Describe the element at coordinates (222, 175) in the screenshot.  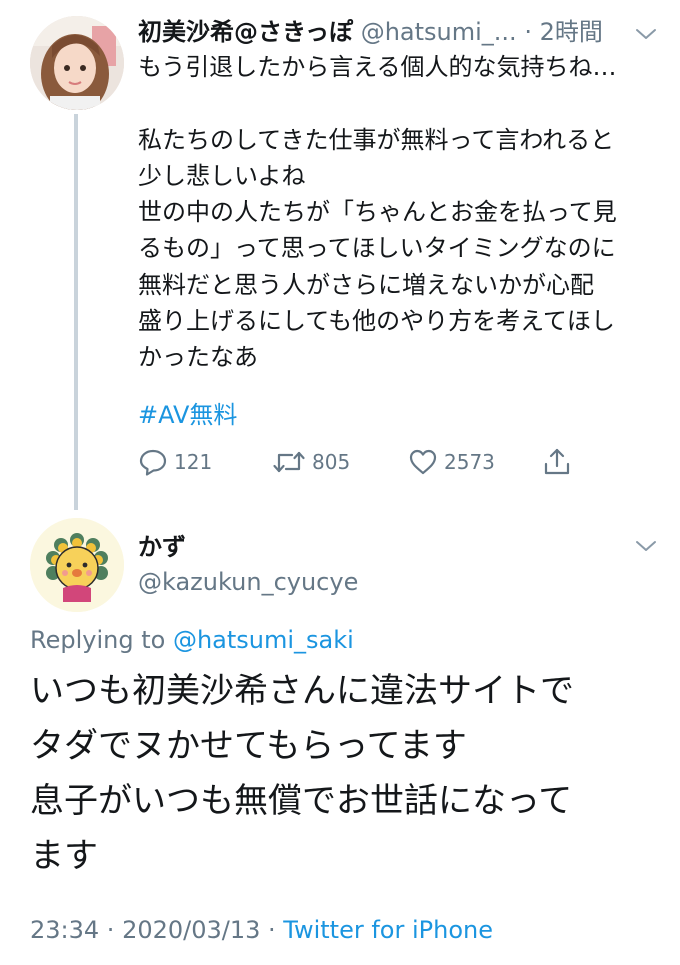
I see `tweet-text-line: 少し悲しいよね` at that location.